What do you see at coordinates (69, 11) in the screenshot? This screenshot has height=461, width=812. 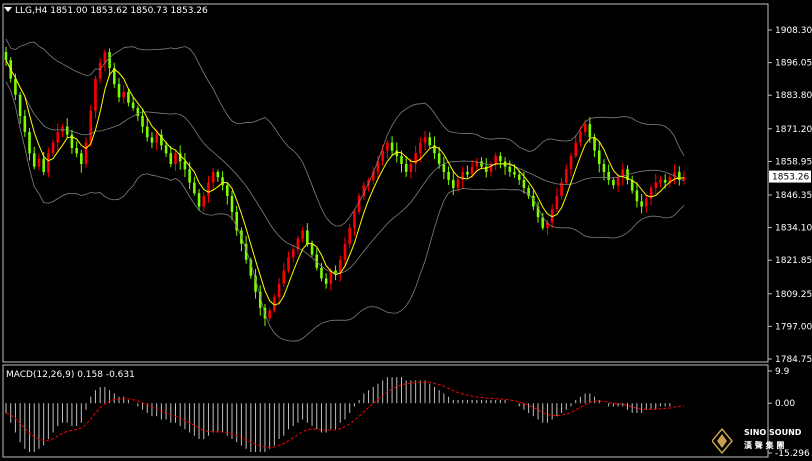 I see `open-value: 1851.00` at bounding box center [69, 11].